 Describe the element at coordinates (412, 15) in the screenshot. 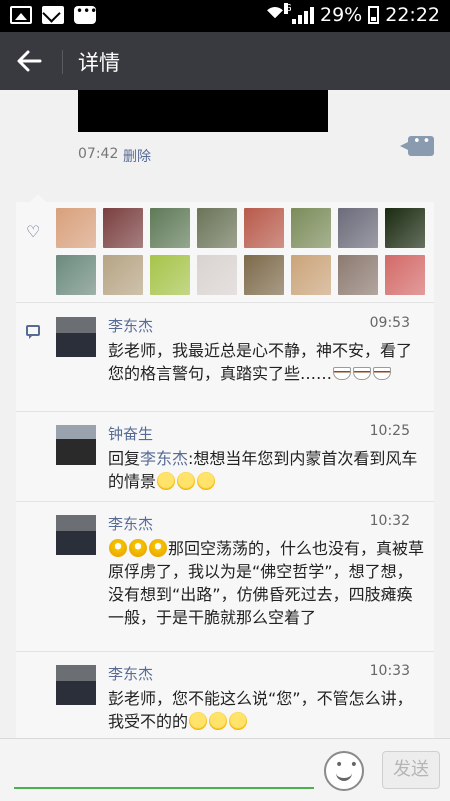

I see `clock: 22:22` at that location.